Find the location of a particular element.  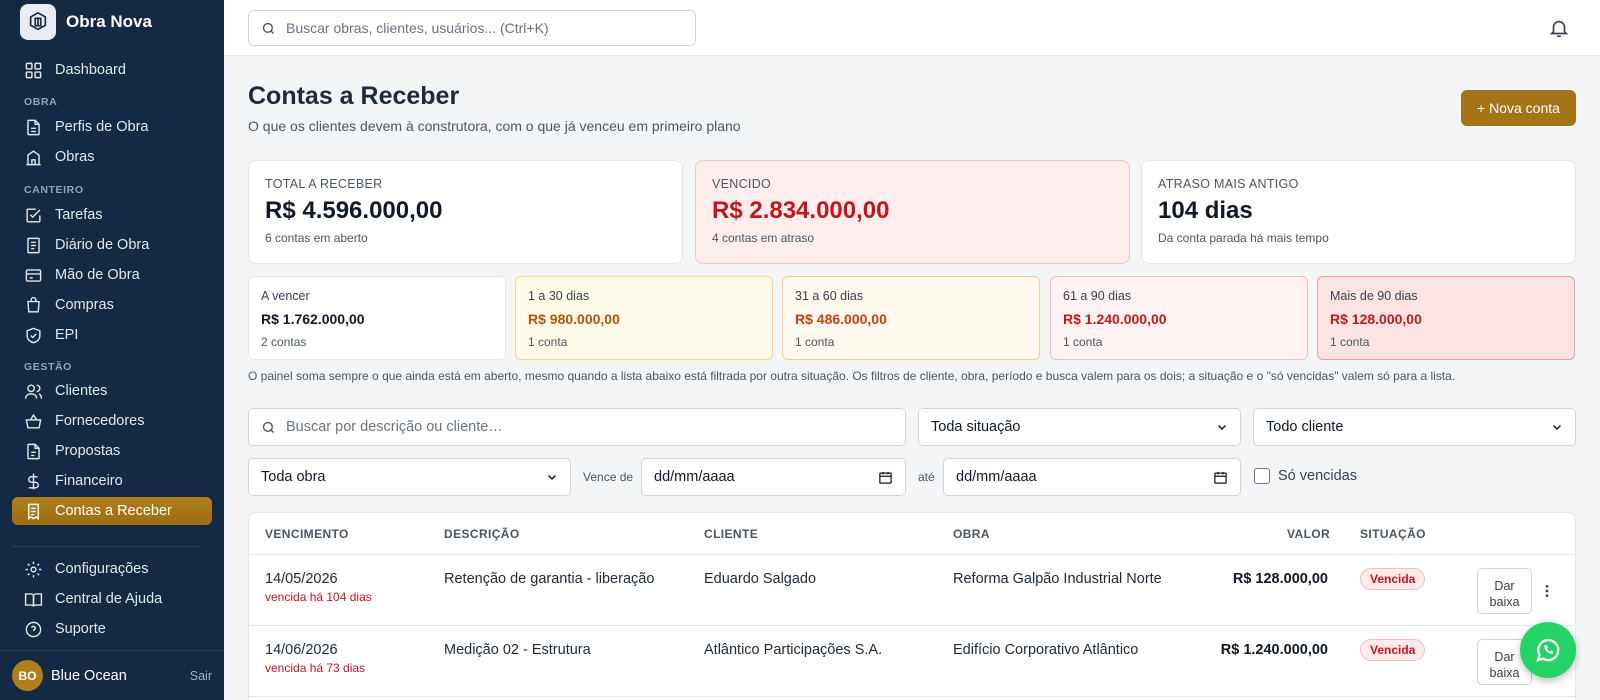

sidebar-item-fornecedores: Fornecedores is located at coordinates (112, 421).